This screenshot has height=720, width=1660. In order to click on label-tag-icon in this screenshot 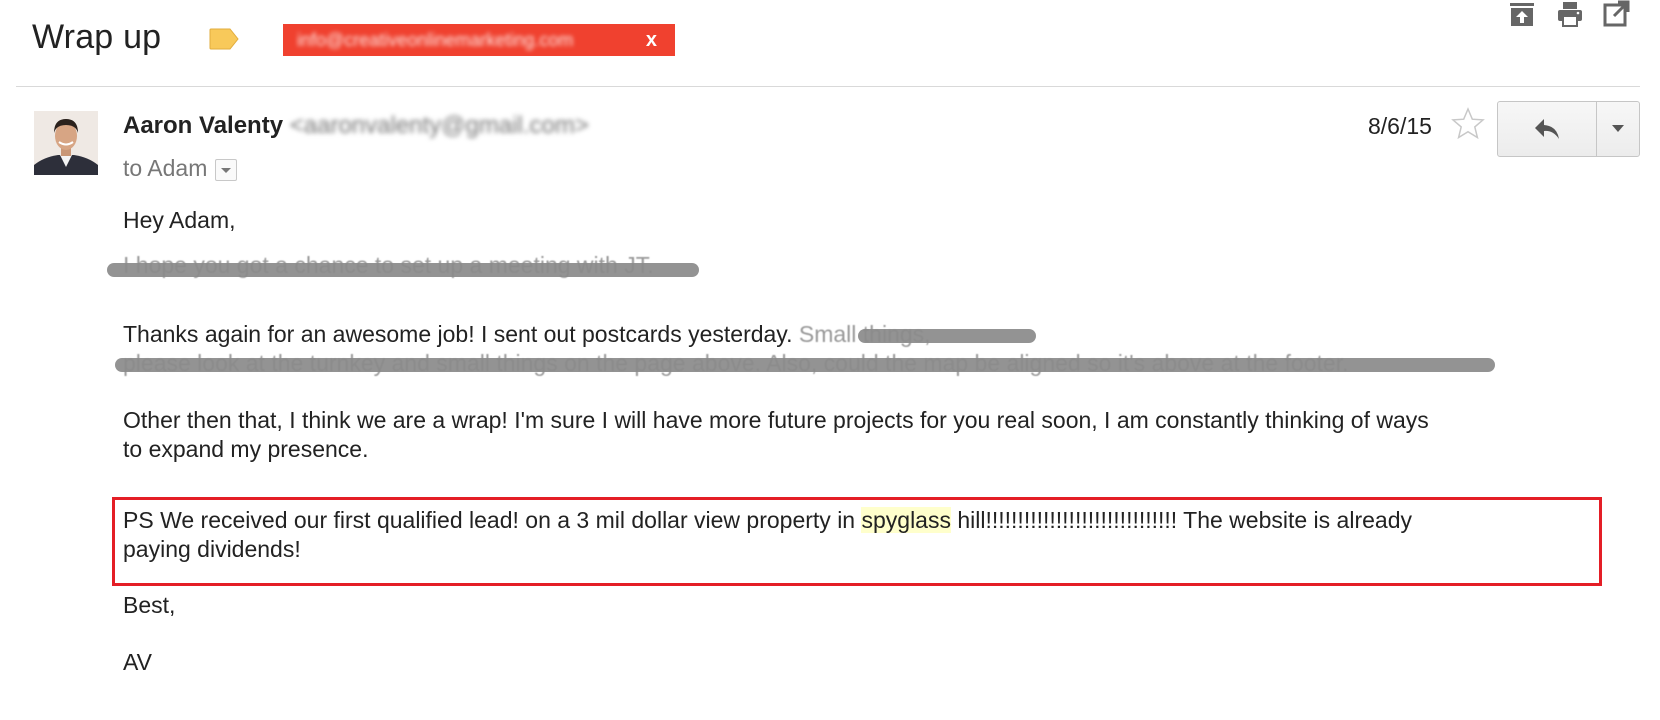, I will do `click(224, 39)`.